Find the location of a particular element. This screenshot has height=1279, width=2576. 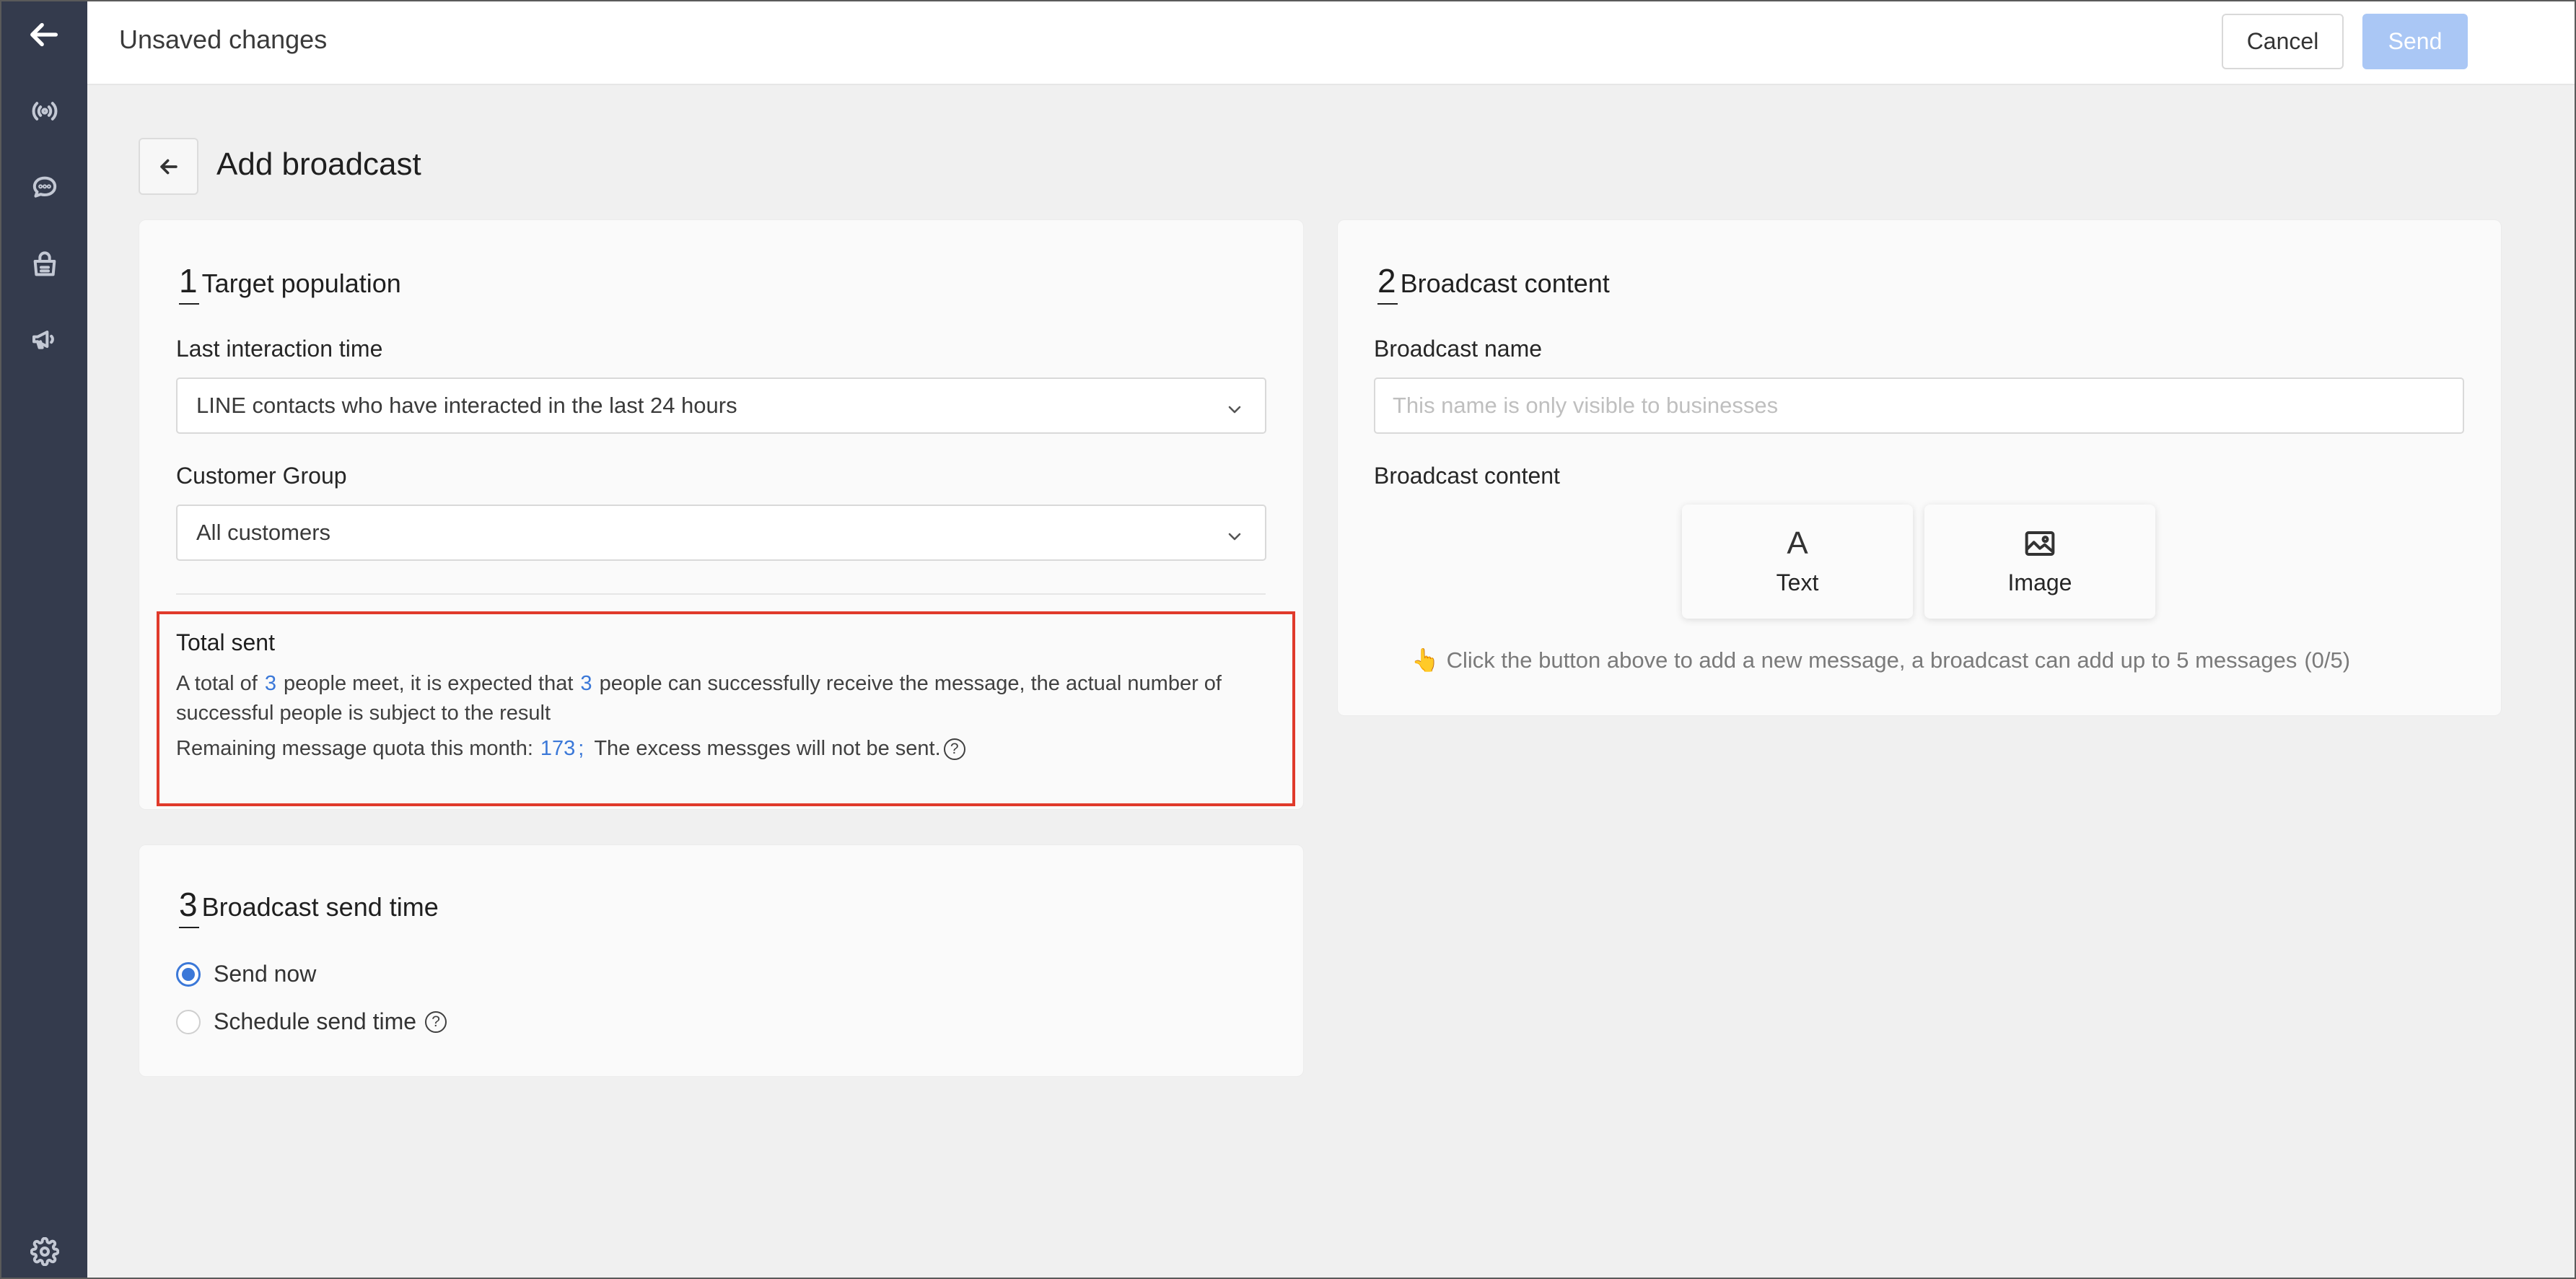

sidebar is located at coordinates (44, 639).